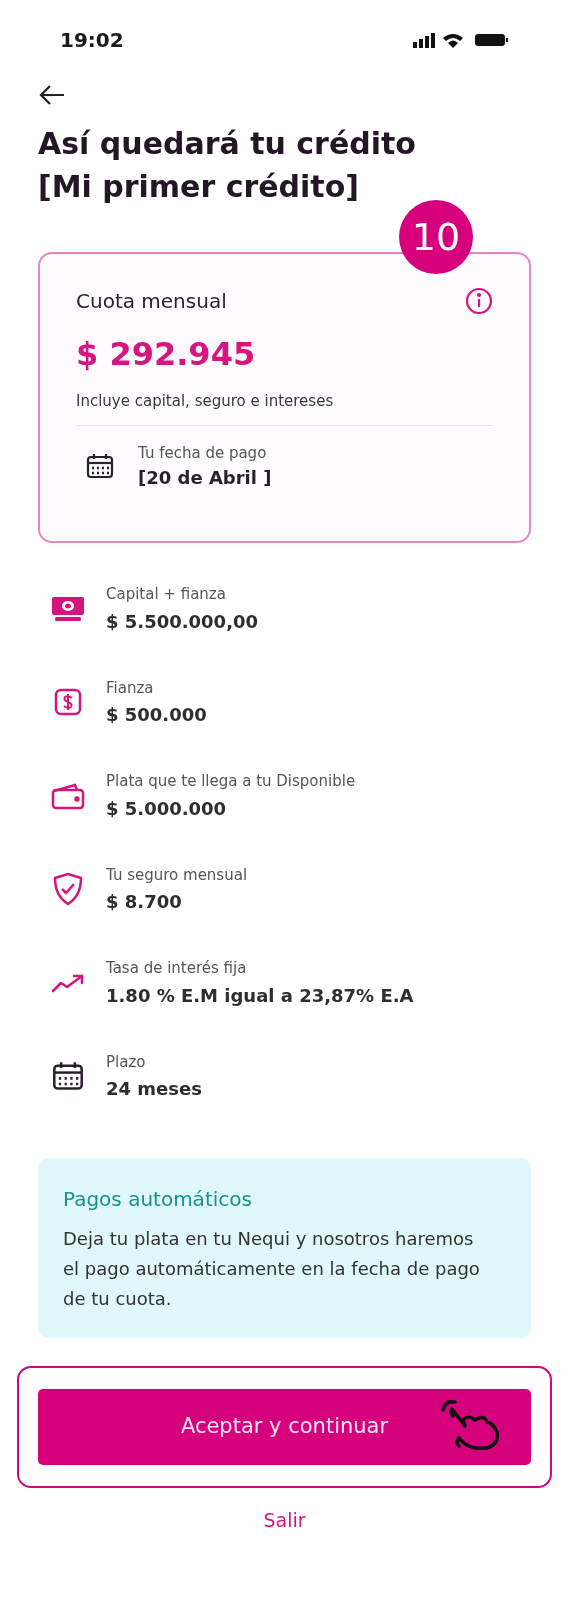 The width and height of the screenshot is (569, 1600). I want to click on signal-icon, so click(424, 40).